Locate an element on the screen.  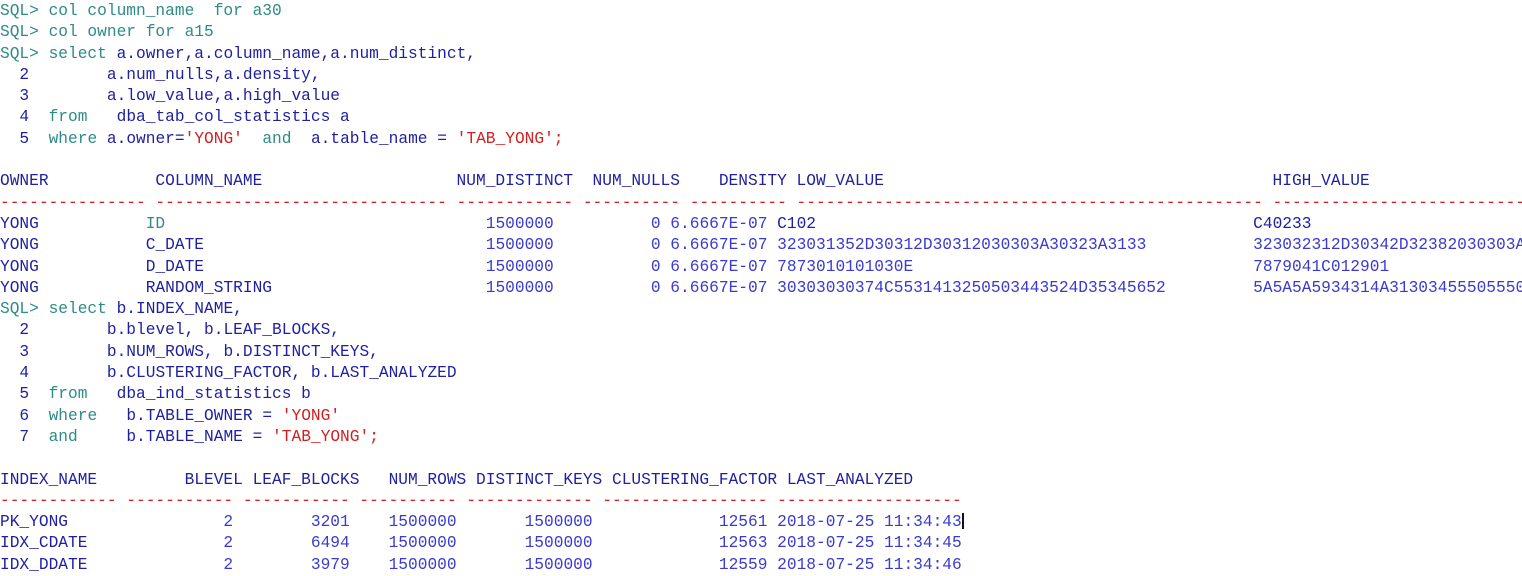
query1-literal-table: 'TAB_YONG'; is located at coordinates (510, 138).